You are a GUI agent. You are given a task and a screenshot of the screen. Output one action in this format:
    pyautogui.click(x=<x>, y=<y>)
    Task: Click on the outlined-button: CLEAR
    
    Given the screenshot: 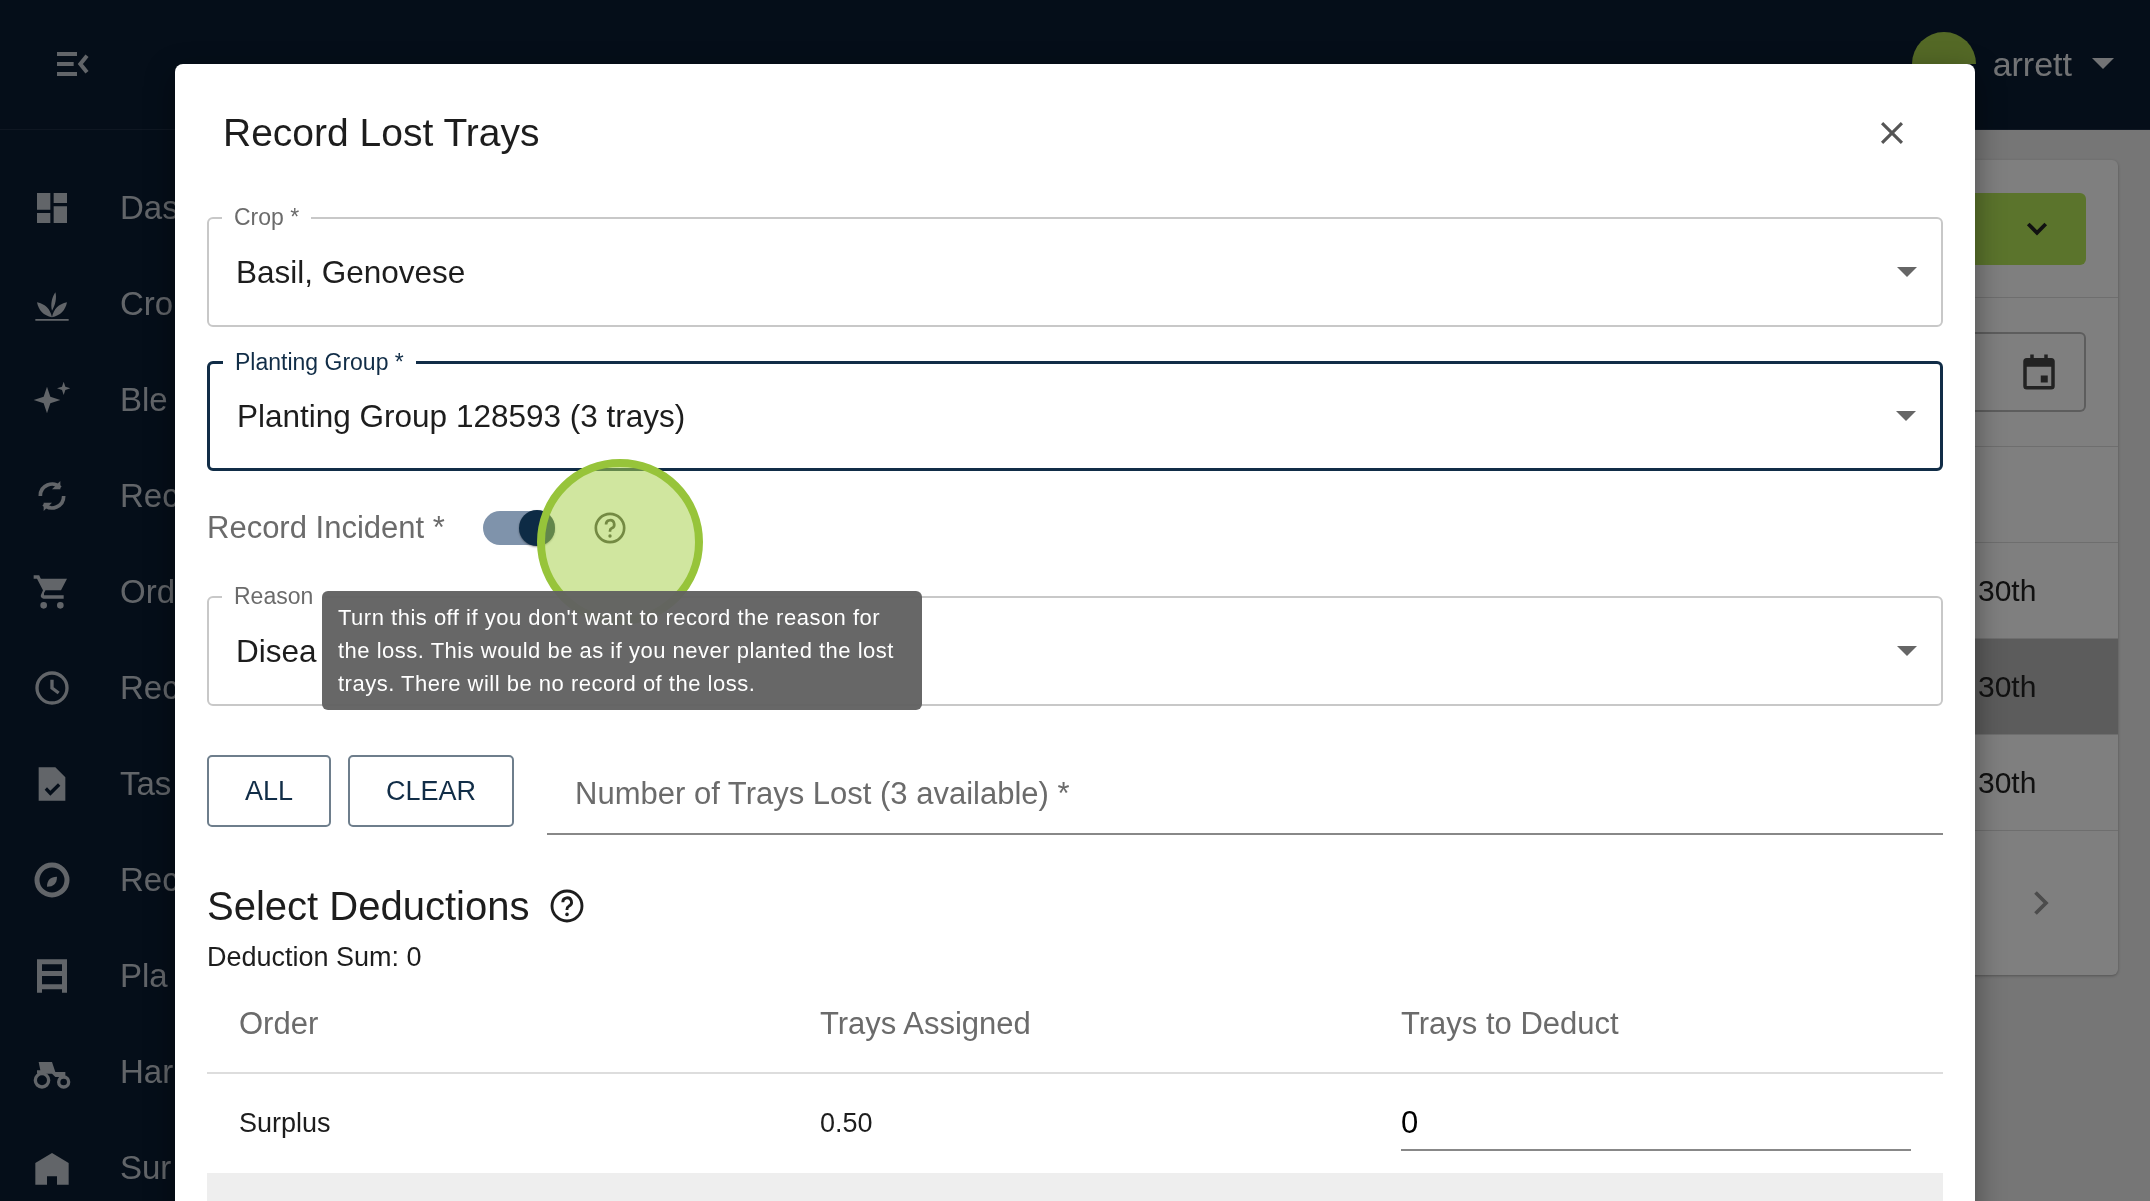 What is the action you would take?
    pyautogui.click(x=431, y=791)
    